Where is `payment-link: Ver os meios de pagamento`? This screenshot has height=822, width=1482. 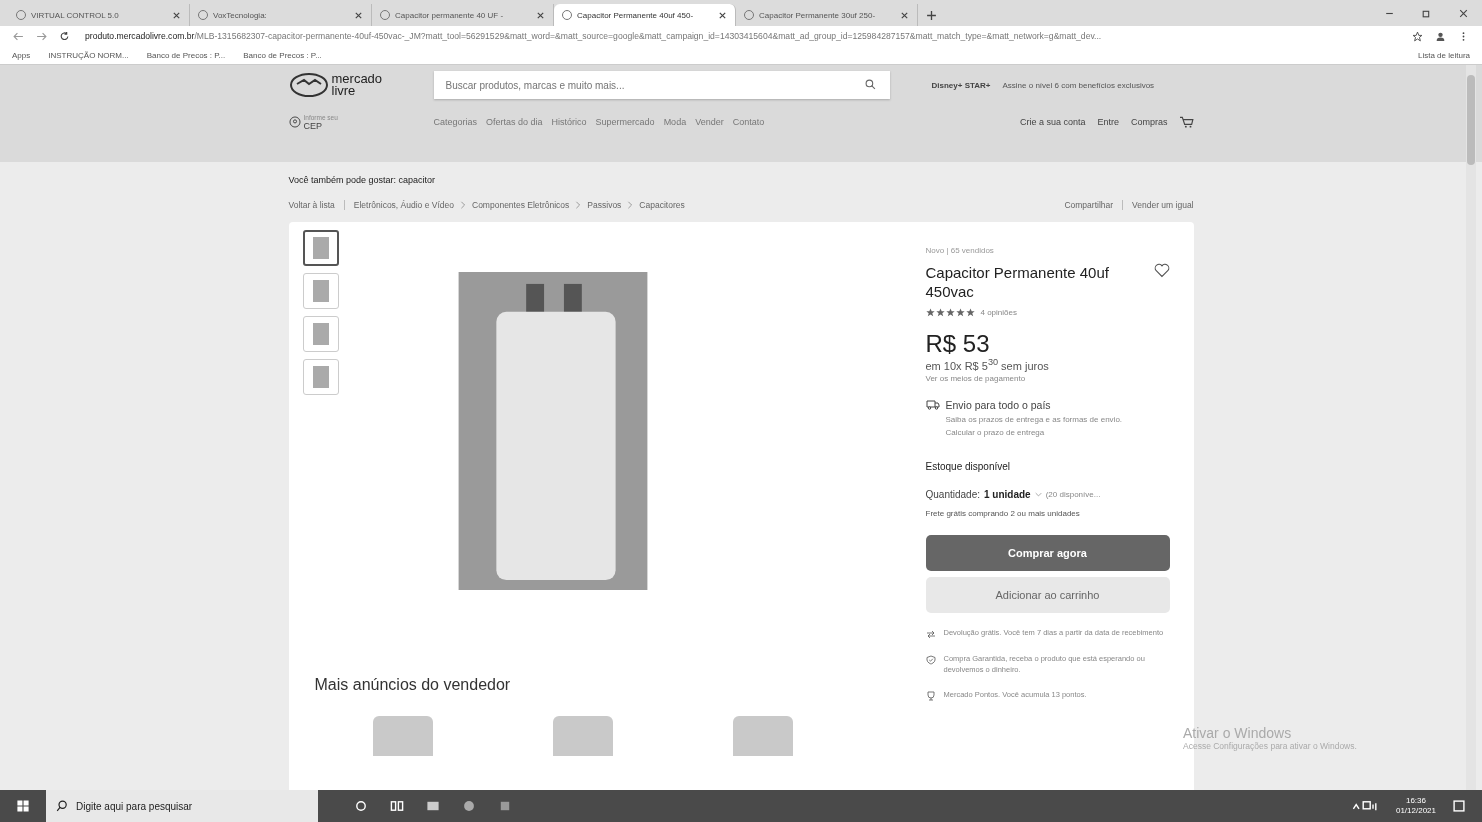
payment-link: Ver os meios de pagamento is located at coordinates (1047, 378).